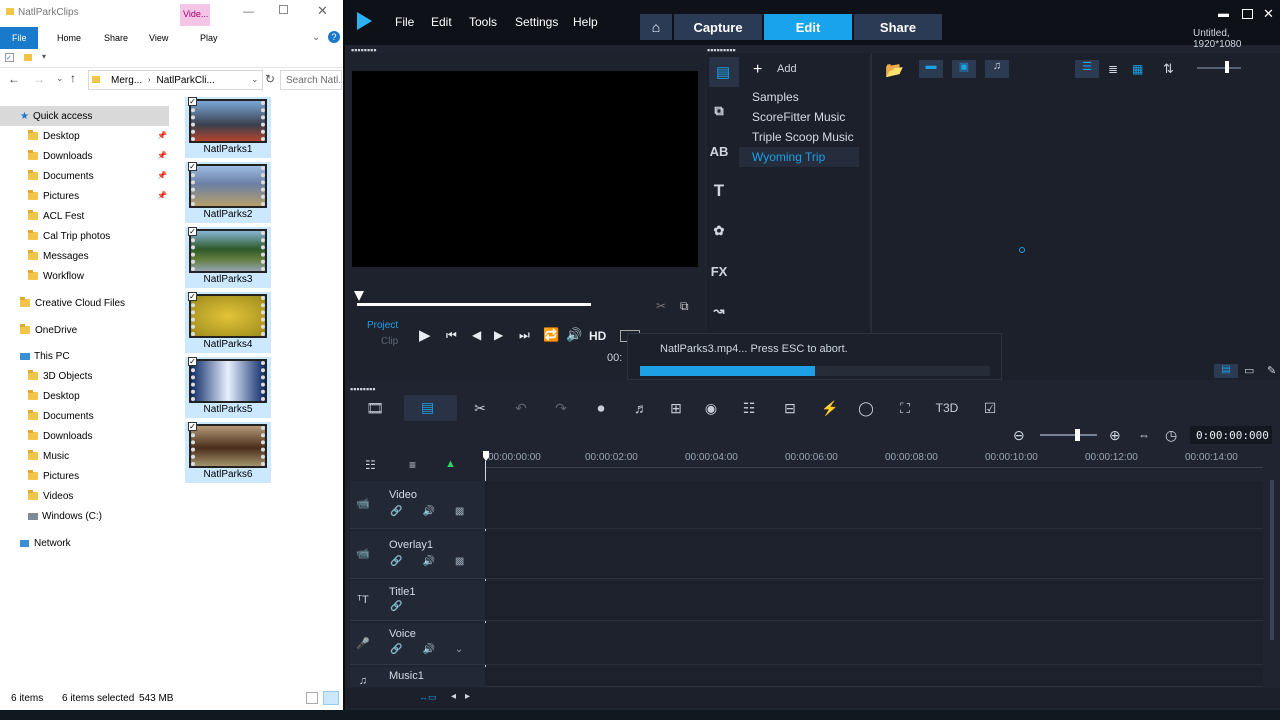 Image resolution: width=1280 pixels, height=720 pixels. Describe the element at coordinates (719, 231) in the screenshot. I see `graphics-category-icon: ✿` at that location.